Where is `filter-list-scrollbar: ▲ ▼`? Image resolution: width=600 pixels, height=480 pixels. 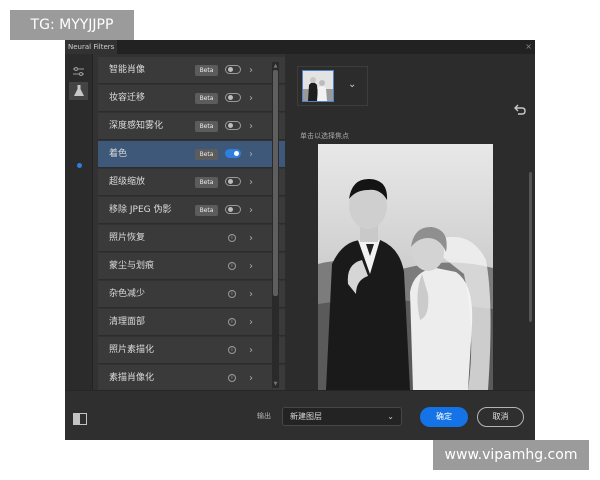 filter-list-scrollbar: ▲ ▼ is located at coordinates (275, 225).